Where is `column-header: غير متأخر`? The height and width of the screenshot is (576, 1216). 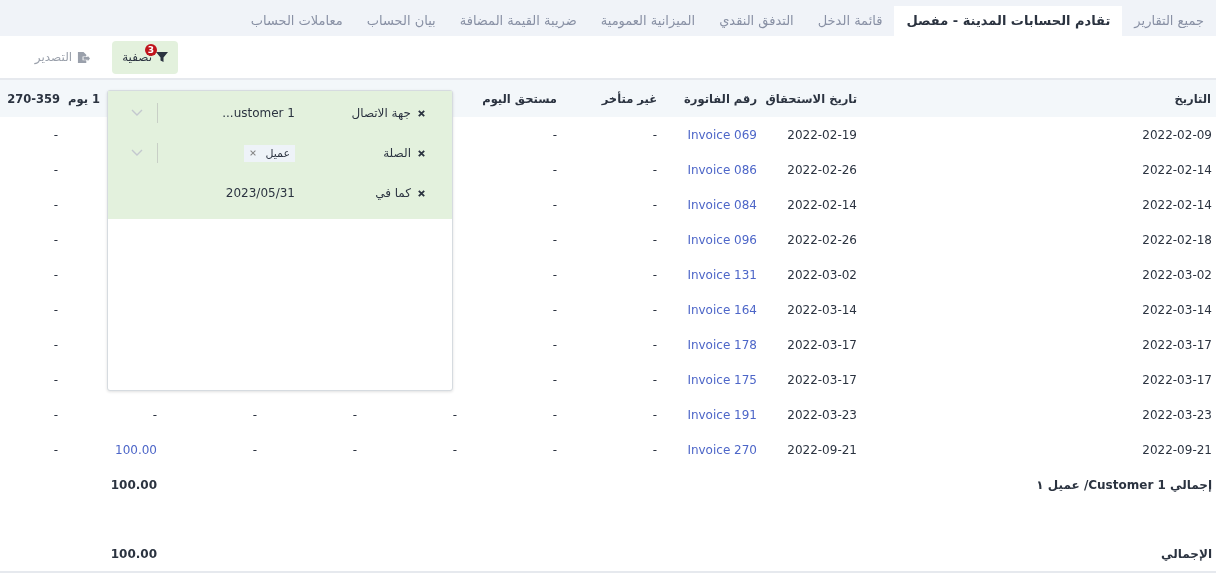
column-header: غير متأخر is located at coordinates (629, 98).